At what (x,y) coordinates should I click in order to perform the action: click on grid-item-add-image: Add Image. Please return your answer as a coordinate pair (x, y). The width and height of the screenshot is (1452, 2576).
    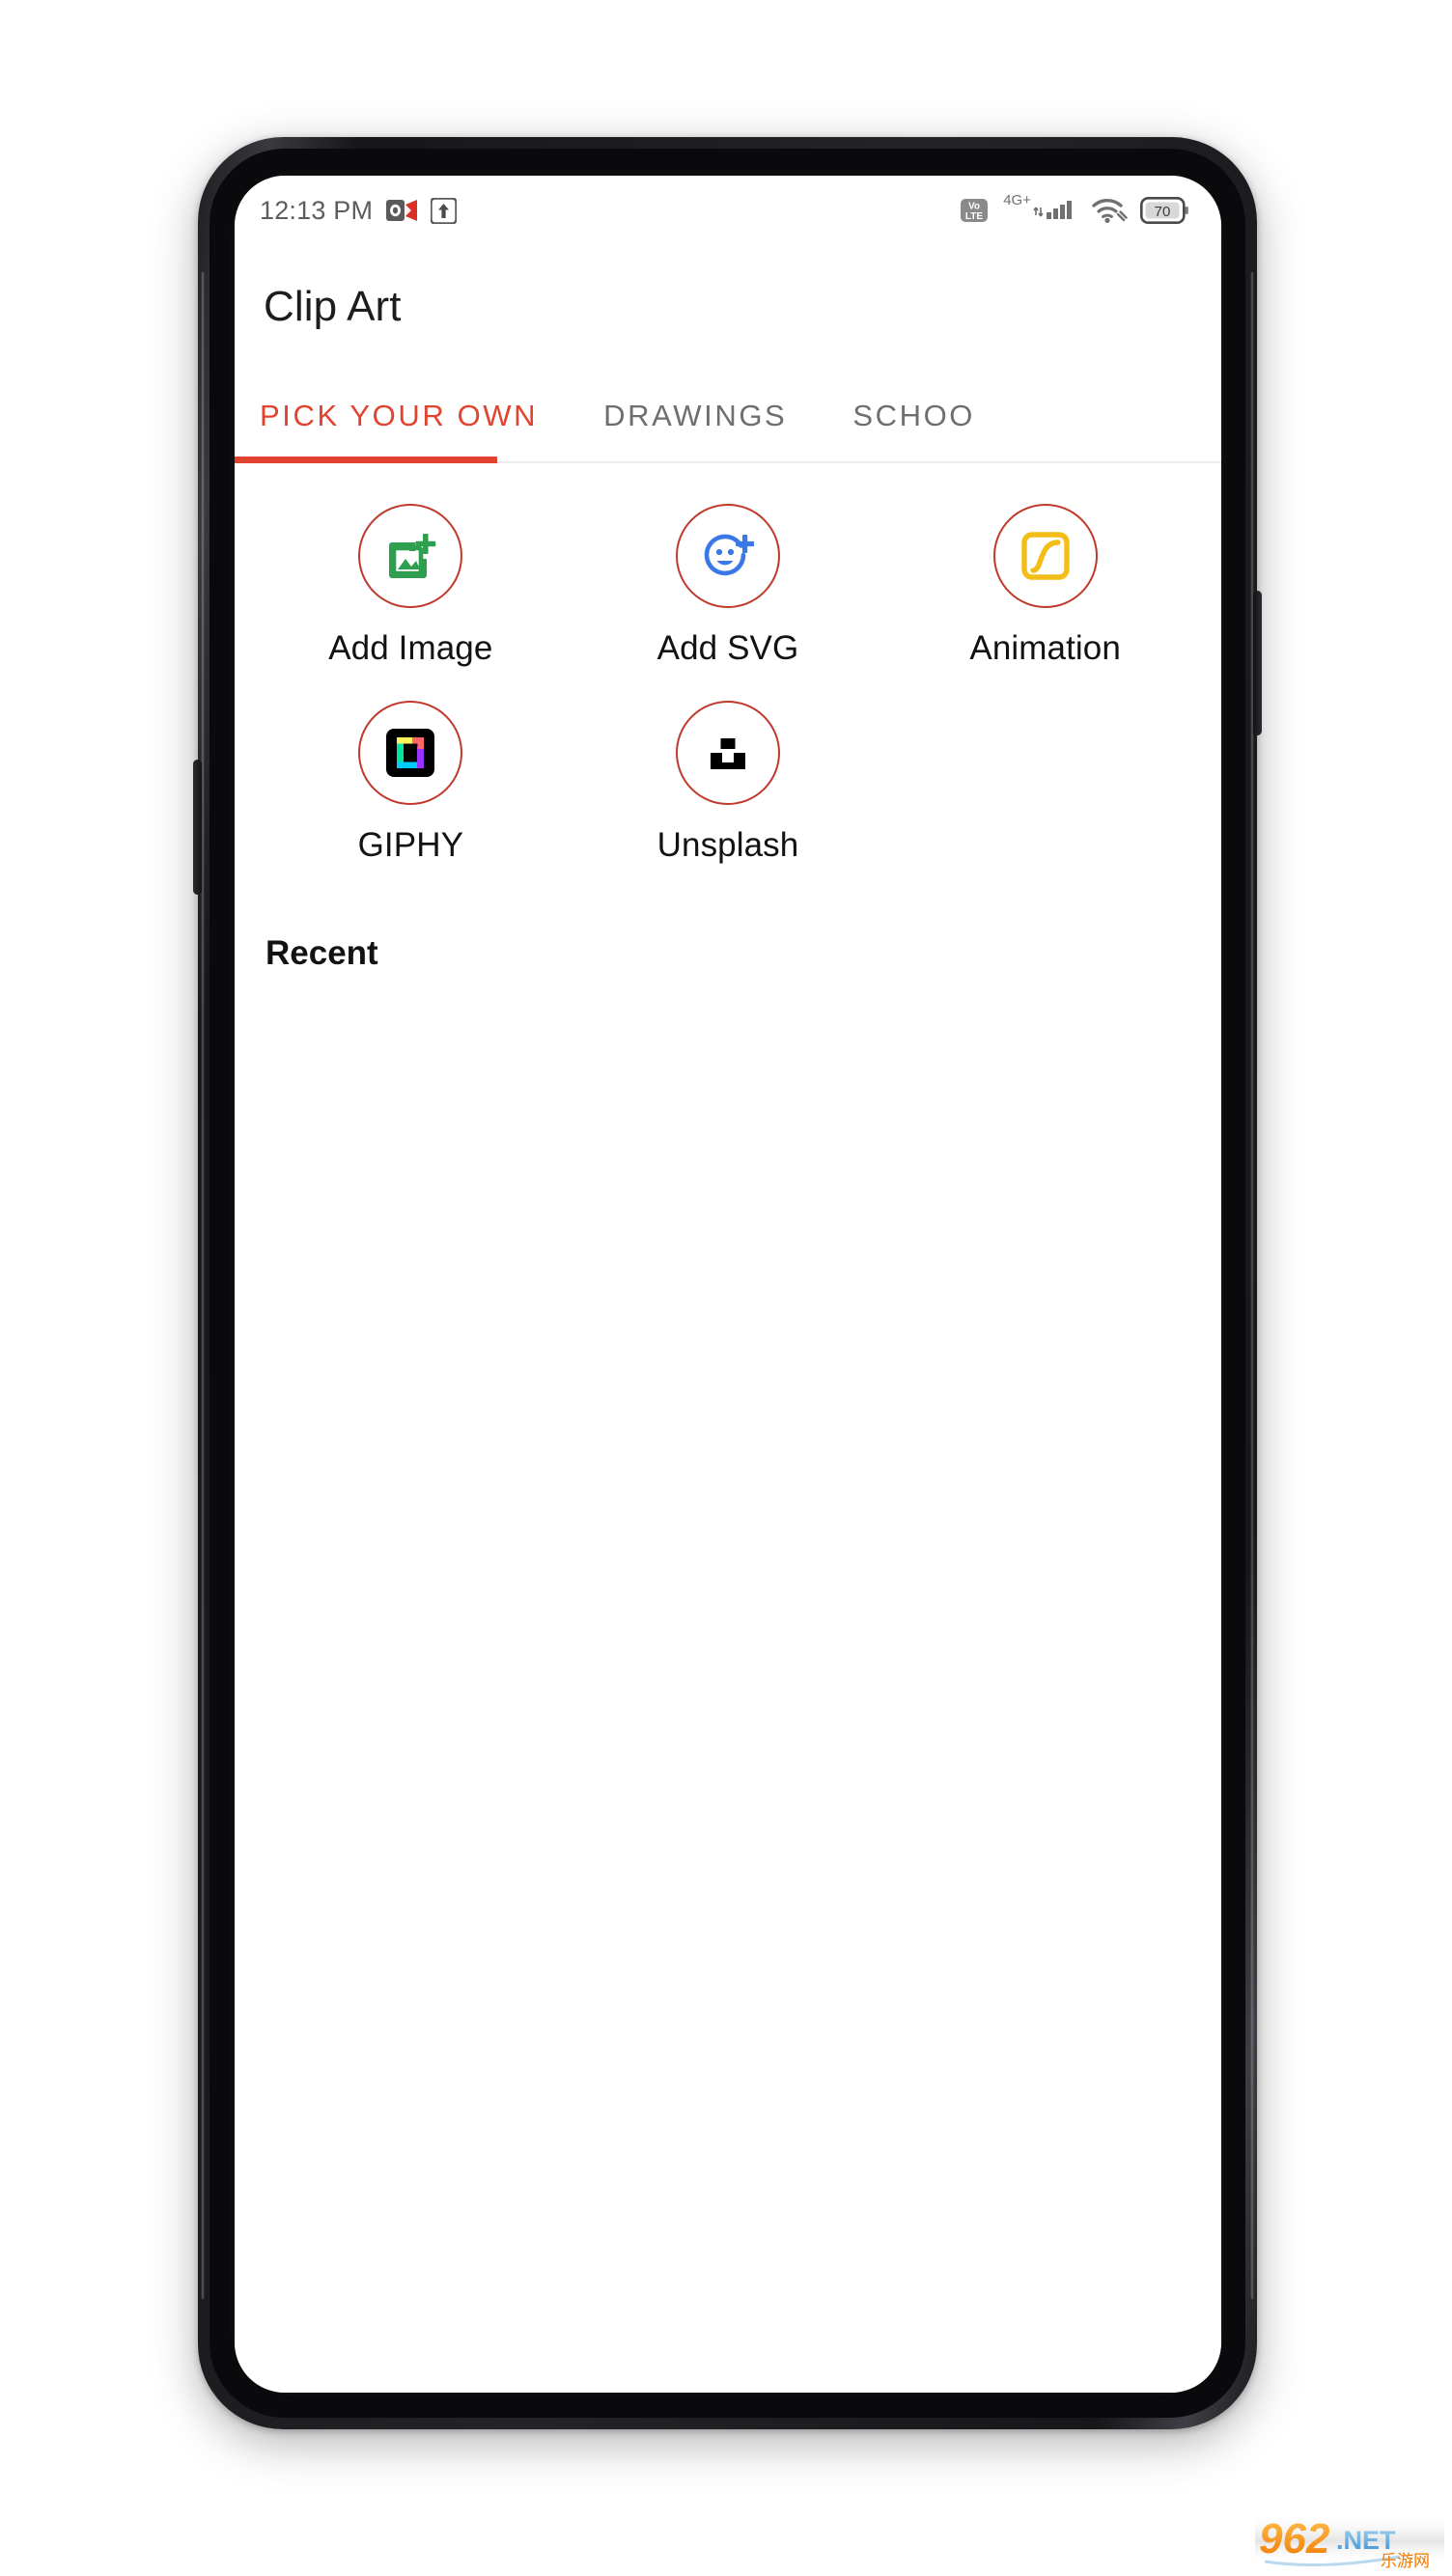
    Looking at the image, I should click on (411, 586).